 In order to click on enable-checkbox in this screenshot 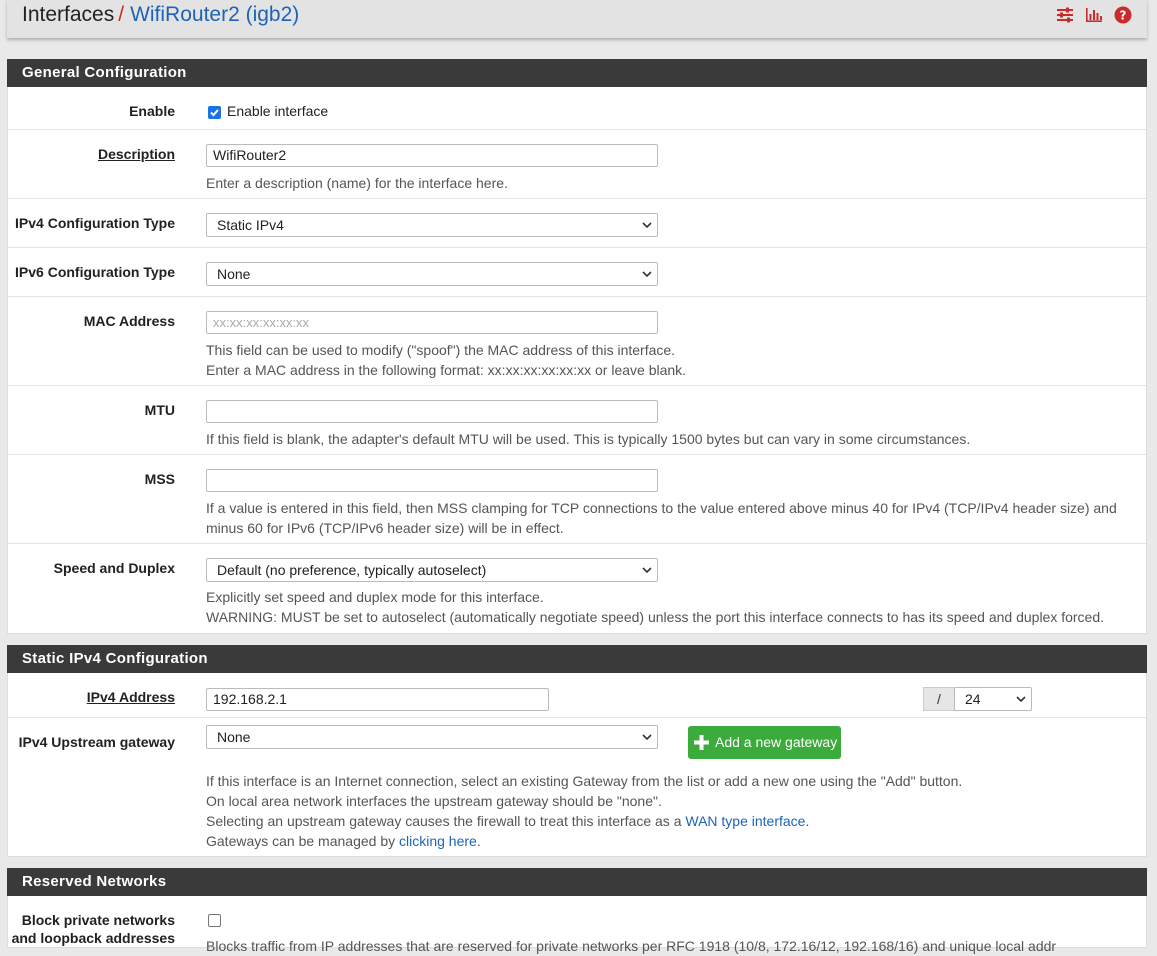, I will do `click(214, 112)`.